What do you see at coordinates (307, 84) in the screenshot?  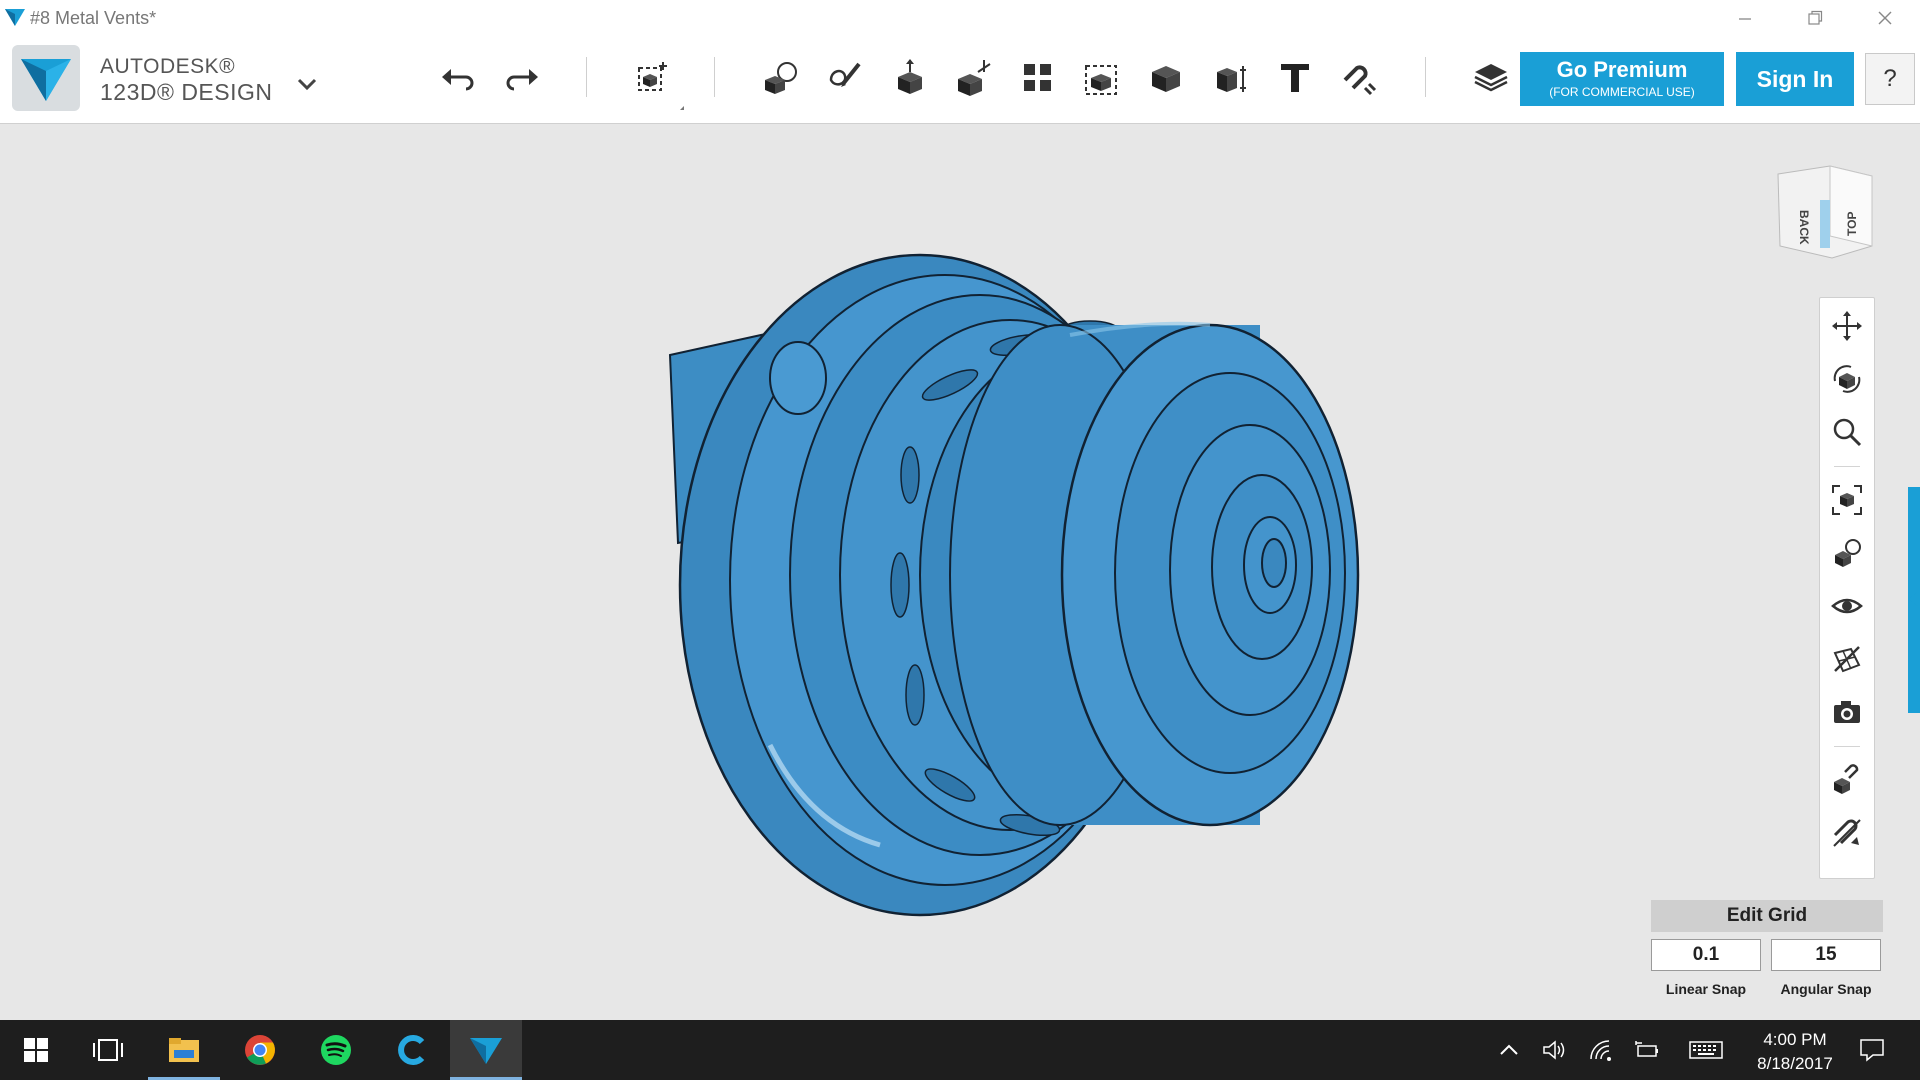 I see `app-menu-dropdown` at bounding box center [307, 84].